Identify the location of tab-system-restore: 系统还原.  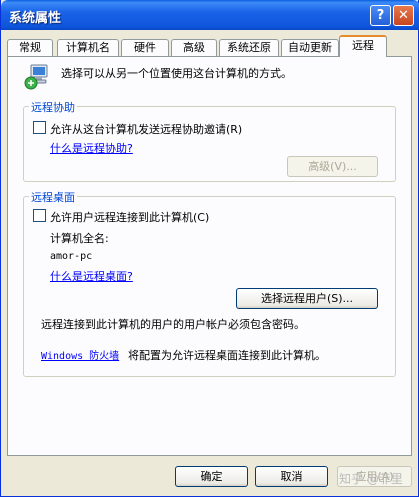
(249, 48).